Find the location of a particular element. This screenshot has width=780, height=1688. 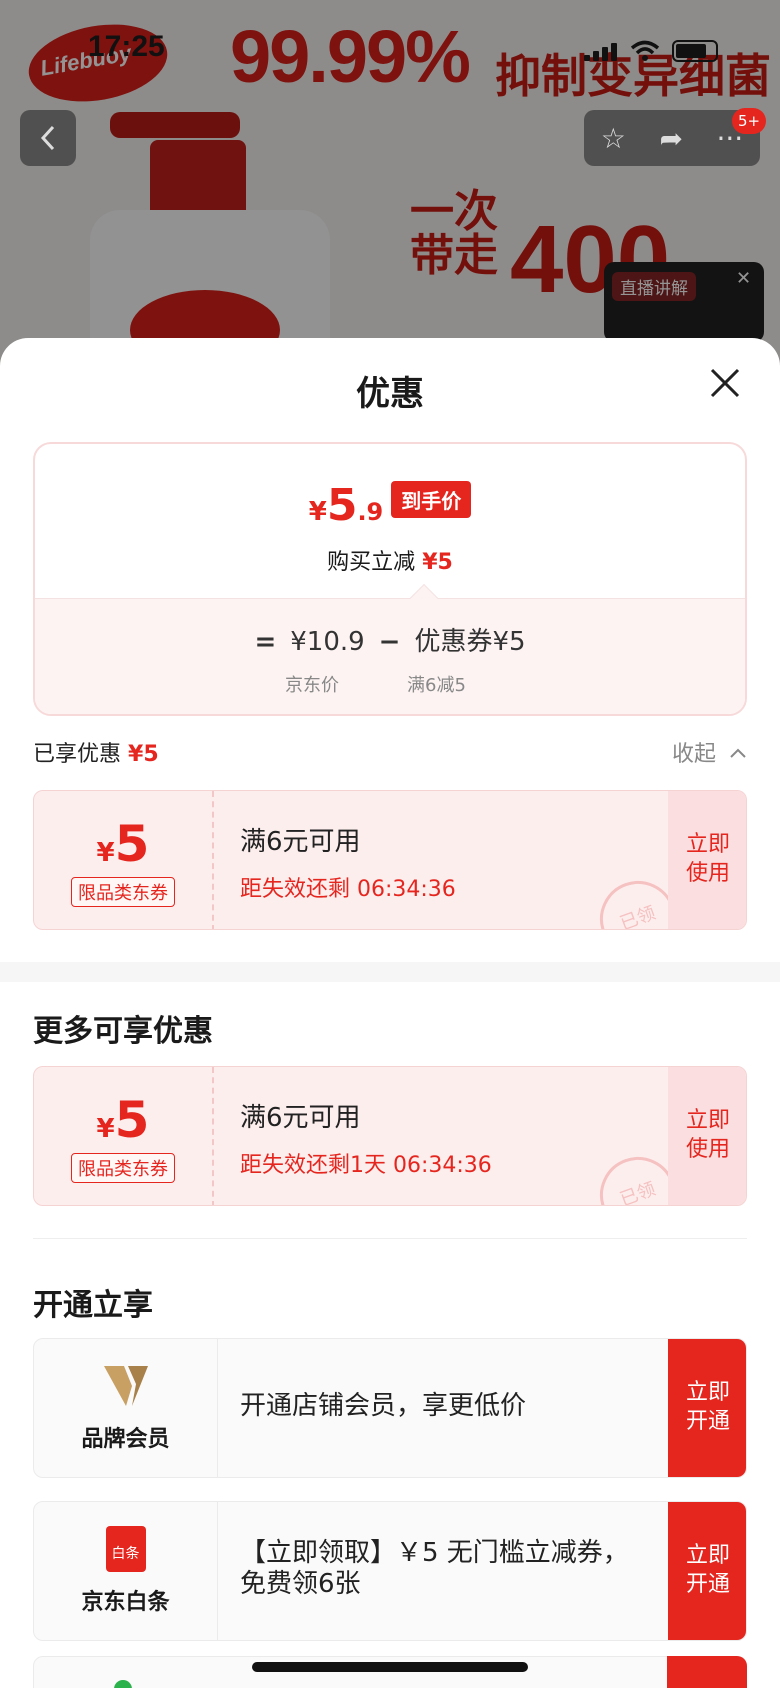

status-icons is located at coordinates (651, 51).